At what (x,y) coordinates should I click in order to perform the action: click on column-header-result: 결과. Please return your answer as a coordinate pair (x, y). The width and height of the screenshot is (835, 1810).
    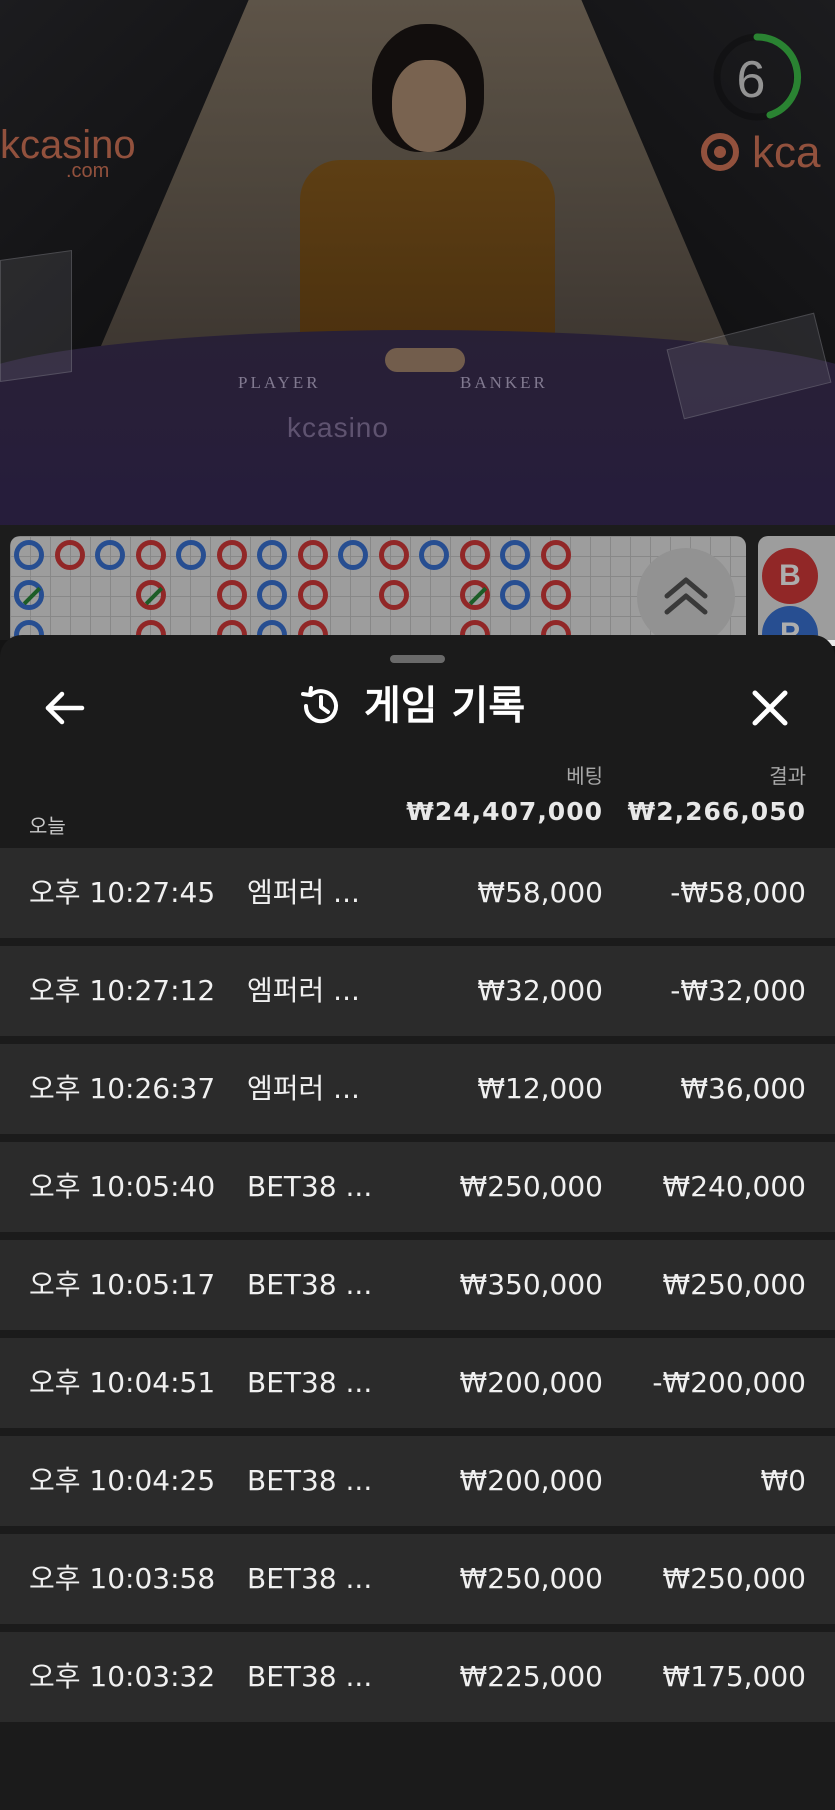
    Looking at the image, I should click on (787, 776).